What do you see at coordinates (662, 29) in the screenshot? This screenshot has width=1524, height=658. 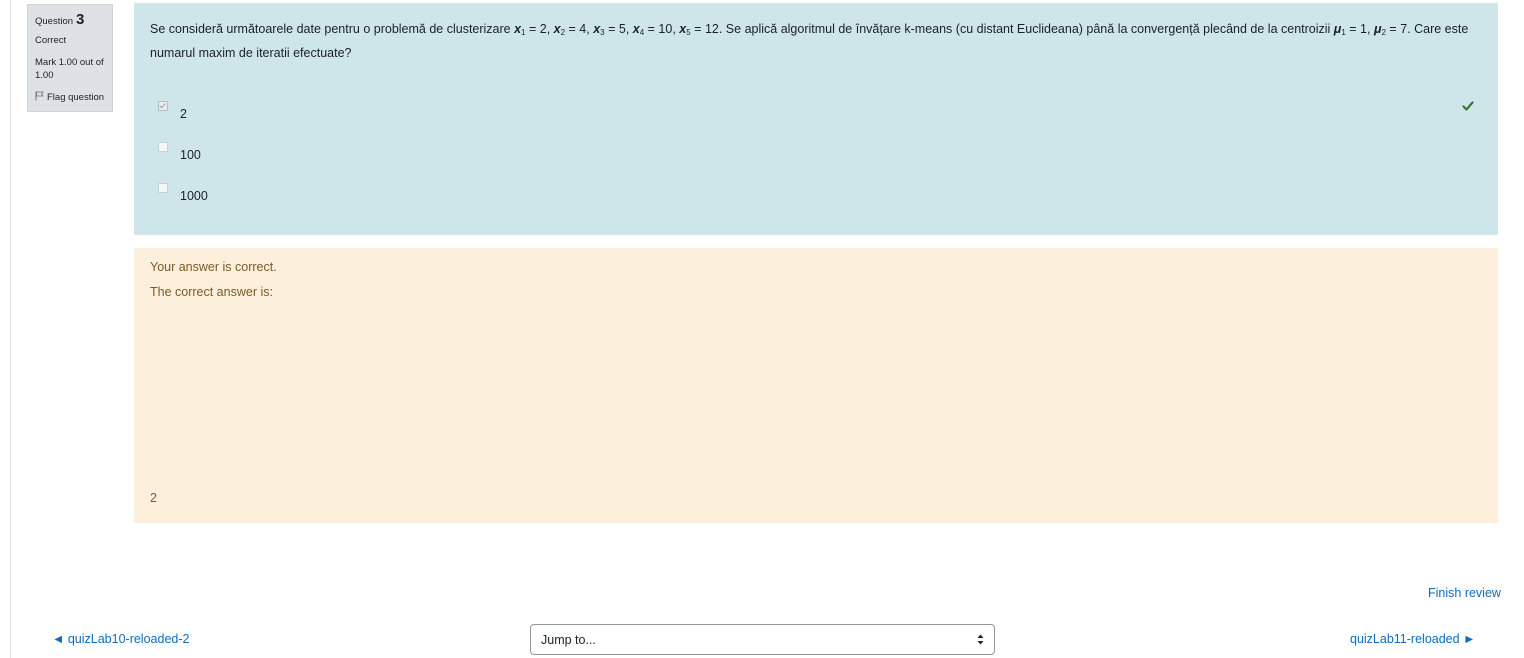 I see `point-value: = 10,` at bounding box center [662, 29].